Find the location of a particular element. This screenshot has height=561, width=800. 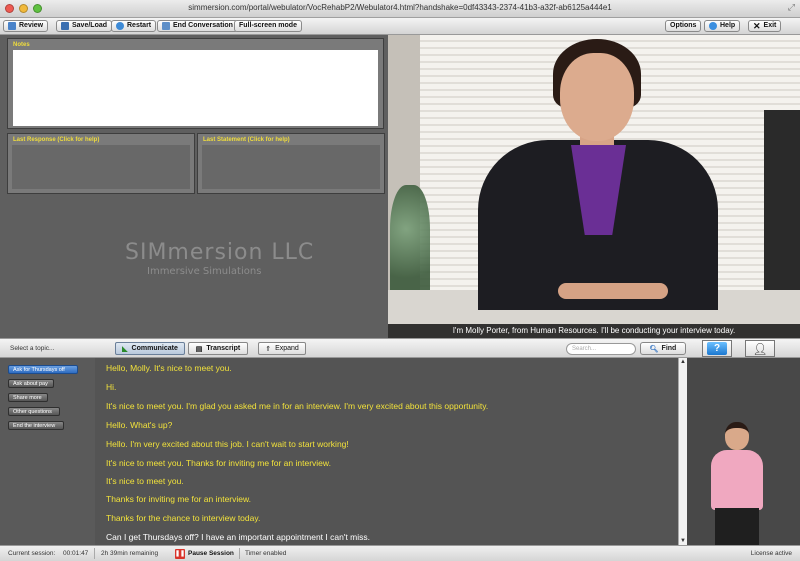

resize-icon: ⤢ is located at coordinates (791, 7).